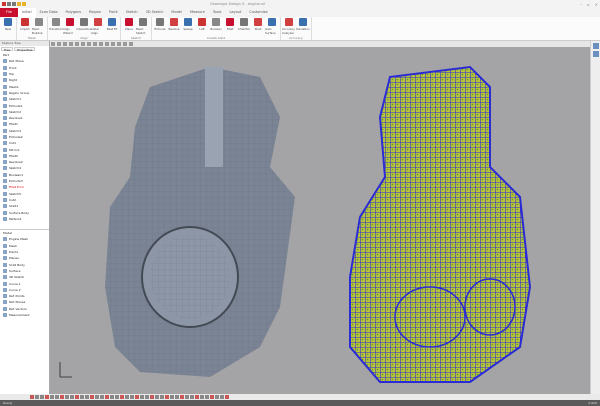  I want to click on boolean-button: Boolean, so click(216, 26).